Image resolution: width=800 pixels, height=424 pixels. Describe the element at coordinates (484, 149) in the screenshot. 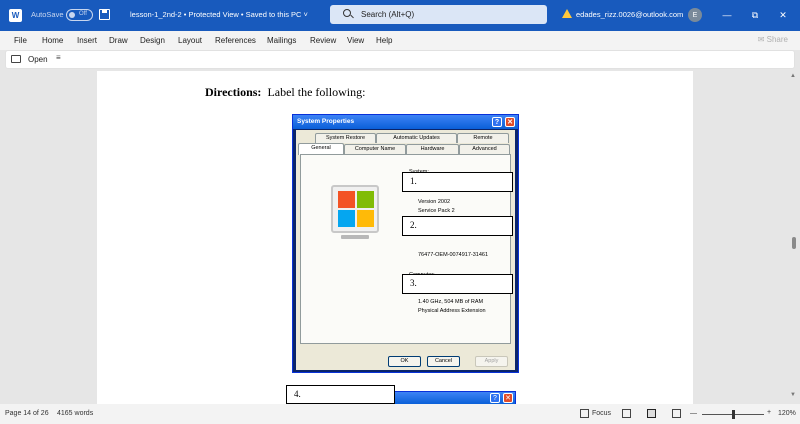

I see `tab-advanced: Advanced` at that location.